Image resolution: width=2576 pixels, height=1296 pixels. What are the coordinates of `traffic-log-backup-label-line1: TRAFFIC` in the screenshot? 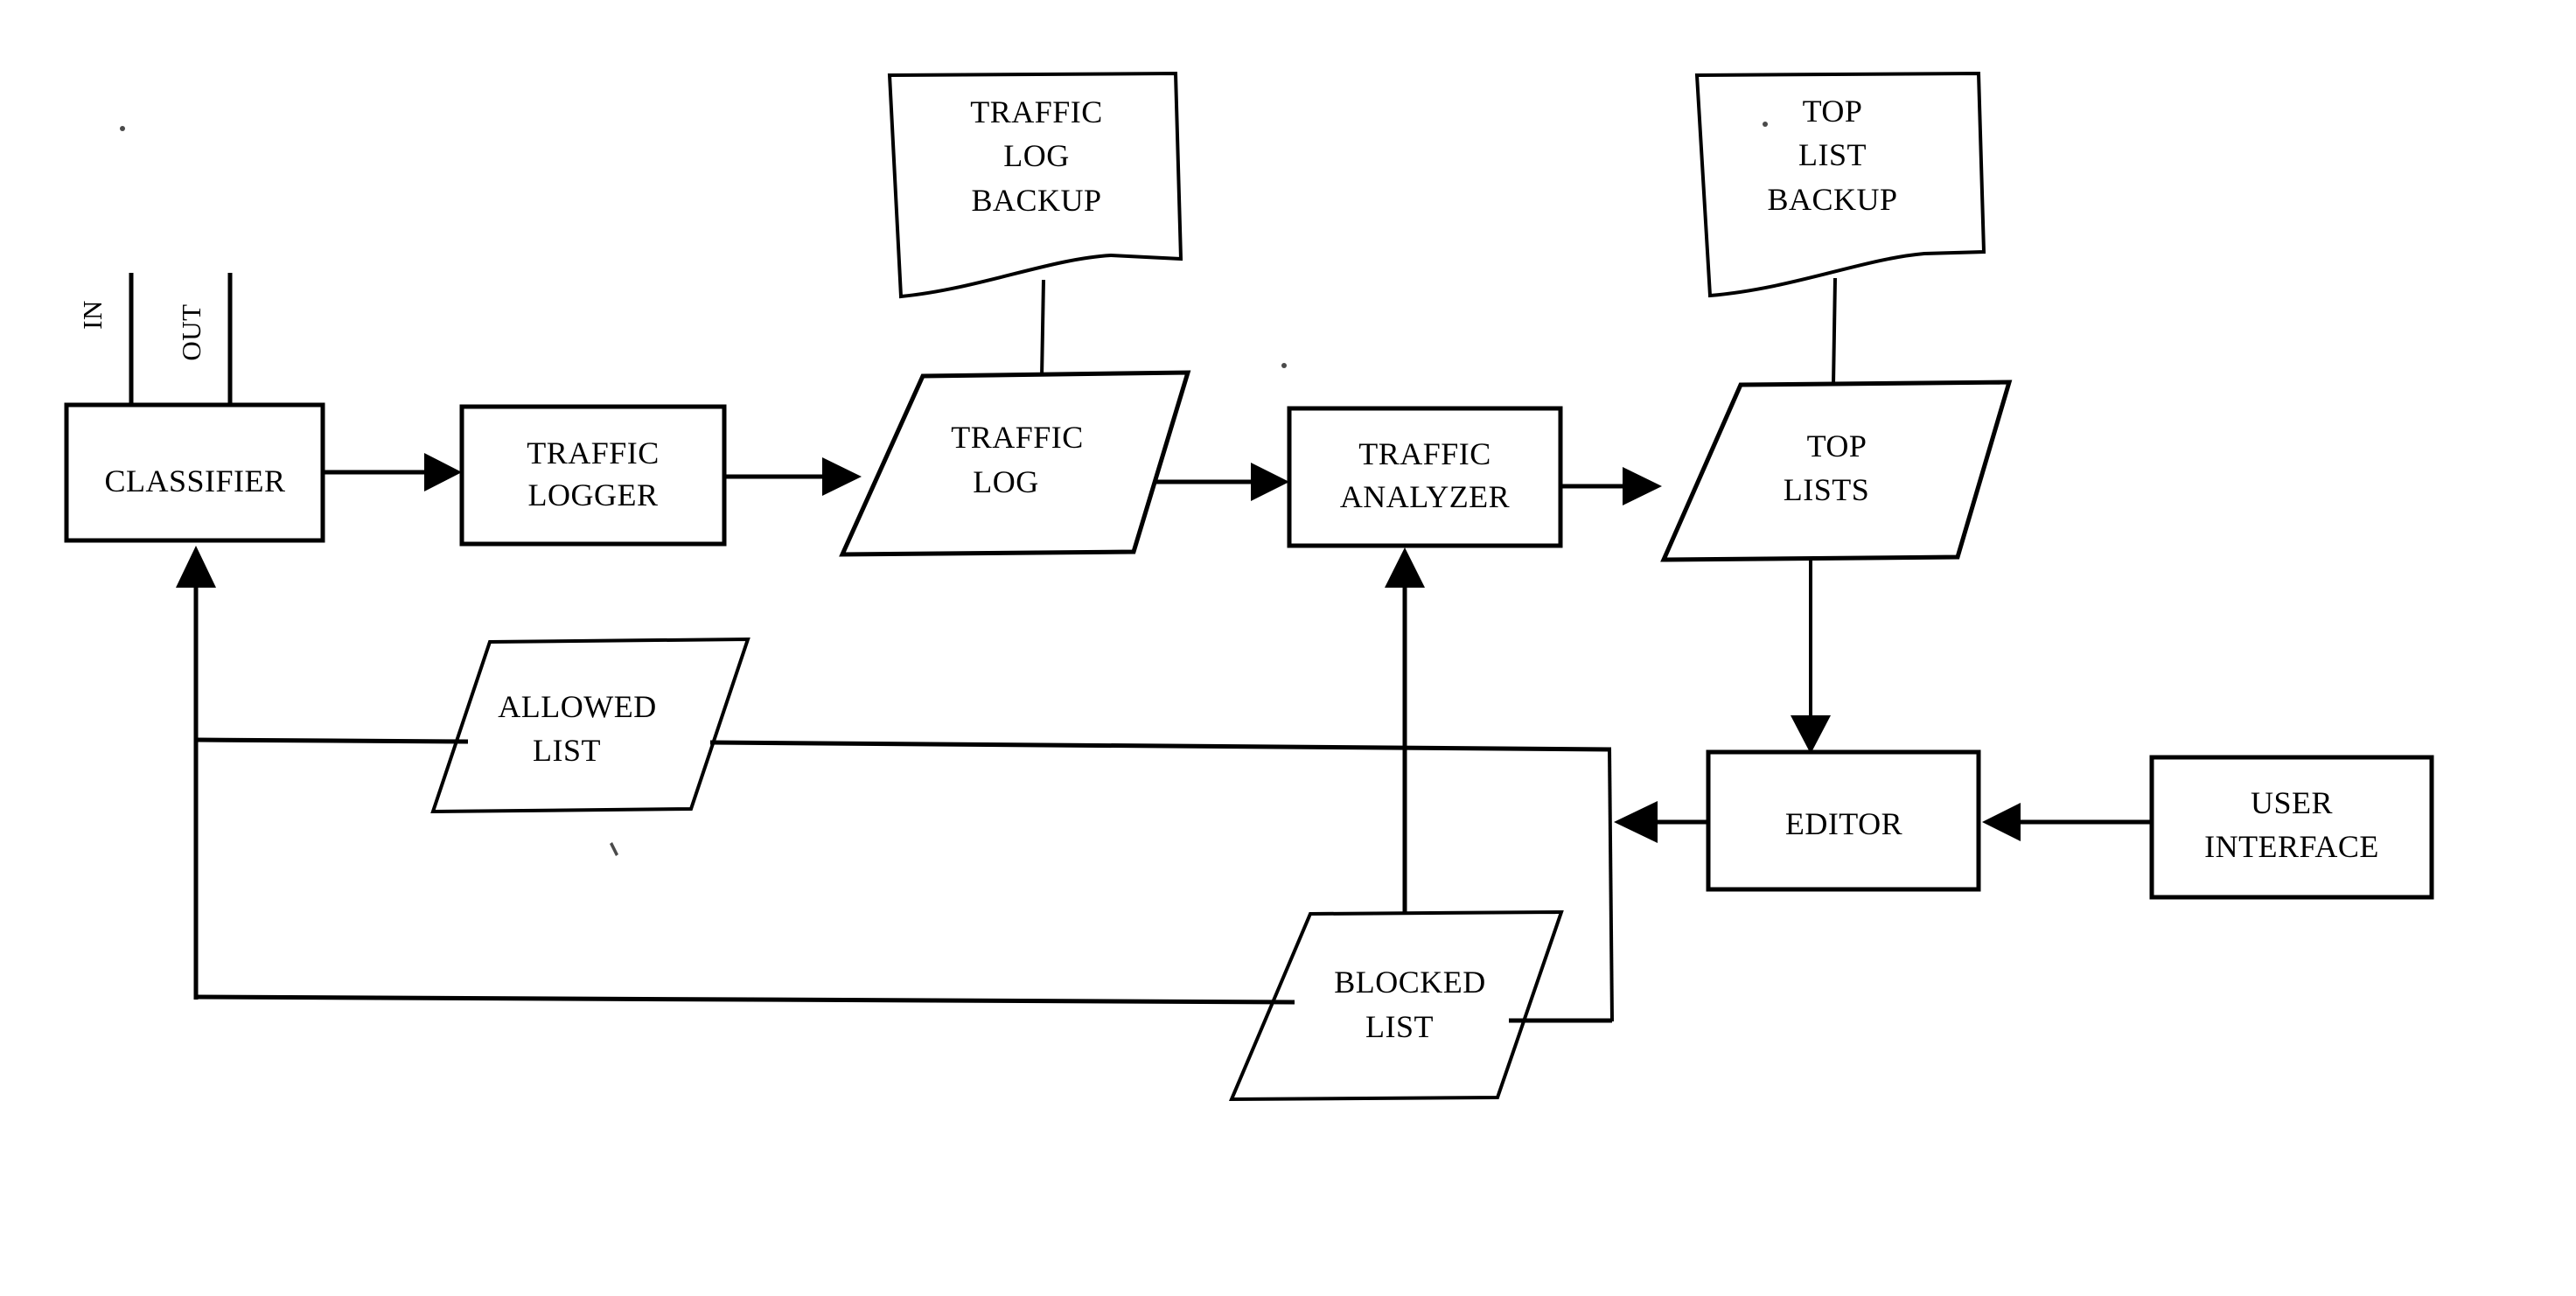 It's located at (1036, 112).